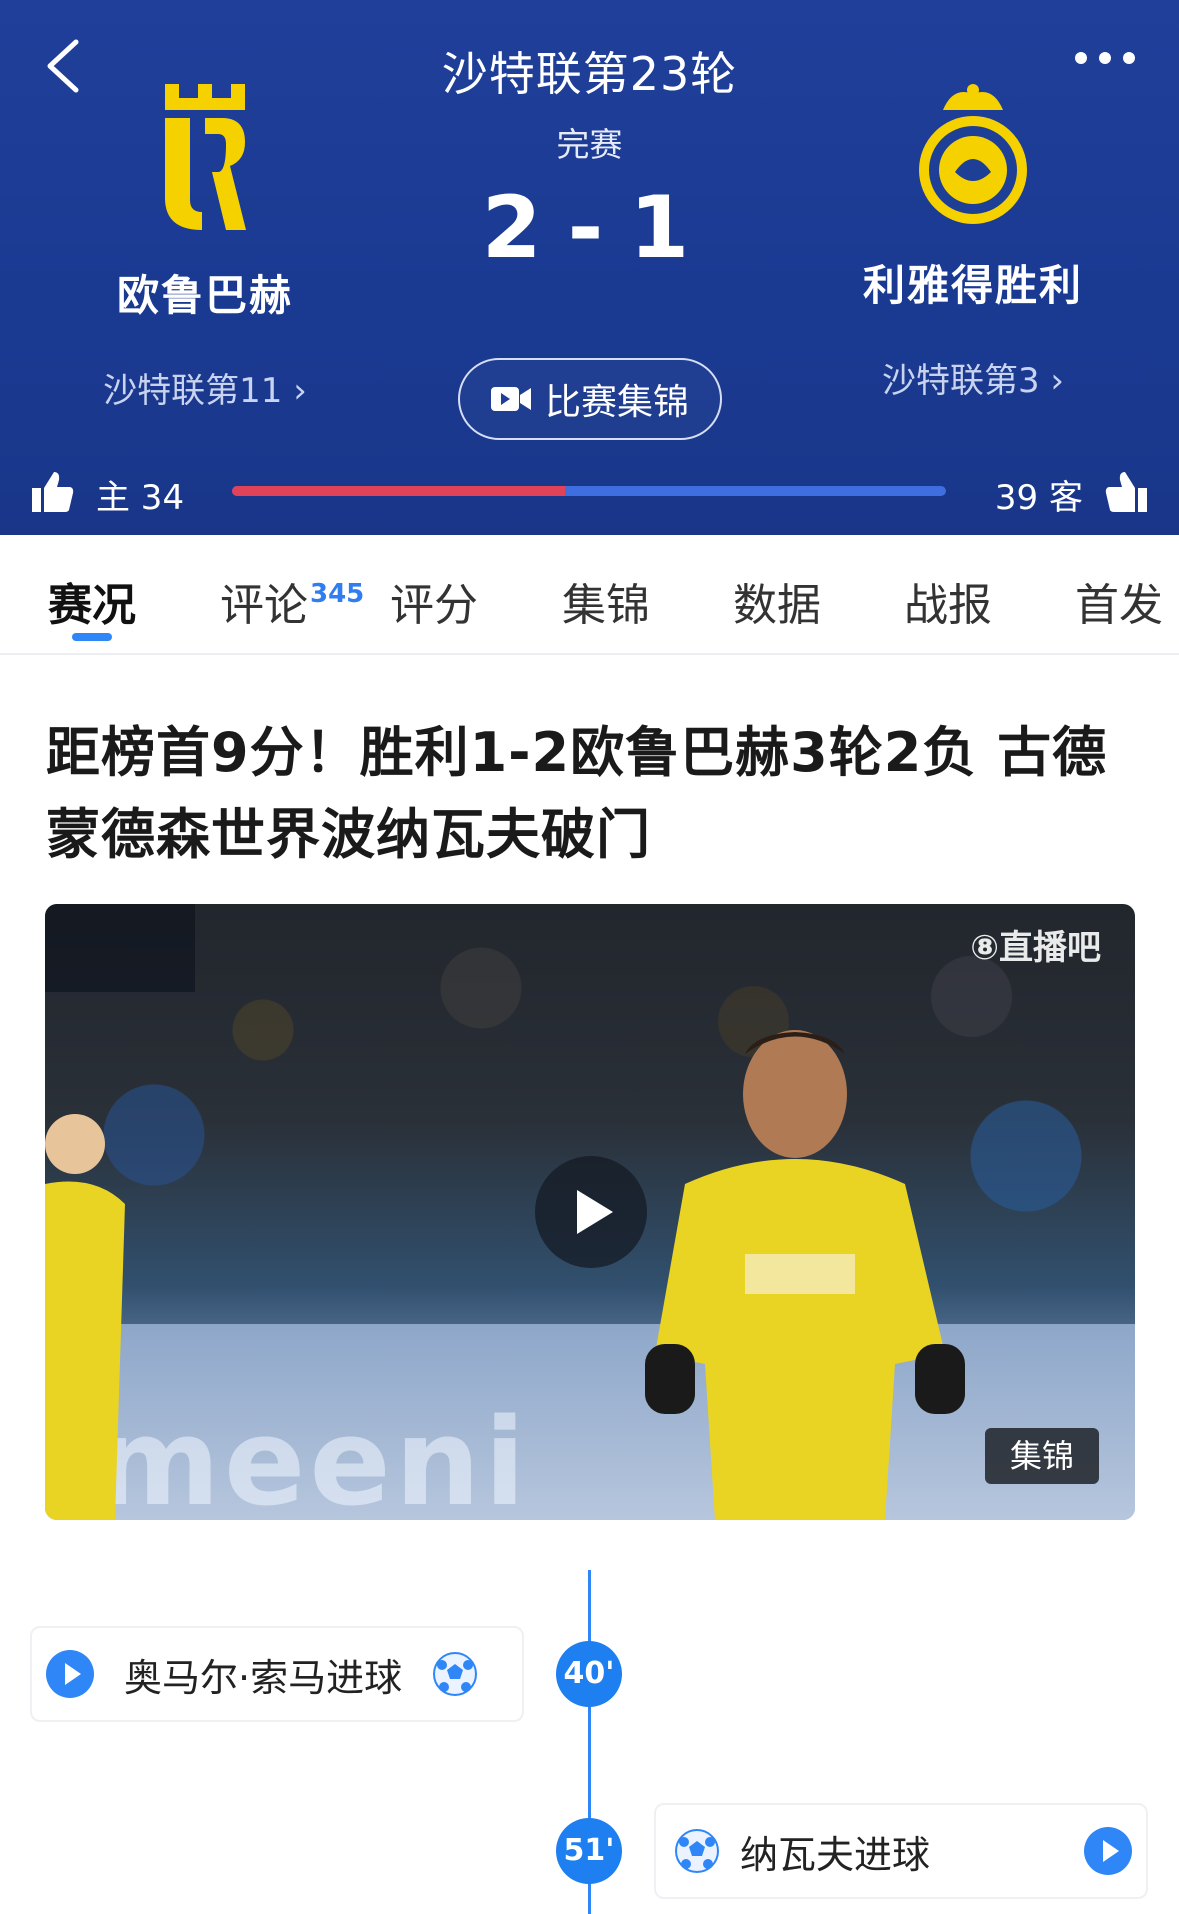 The height and width of the screenshot is (1914, 1179). What do you see at coordinates (663, 228) in the screenshot?
I see `away-score: 1` at bounding box center [663, 228].